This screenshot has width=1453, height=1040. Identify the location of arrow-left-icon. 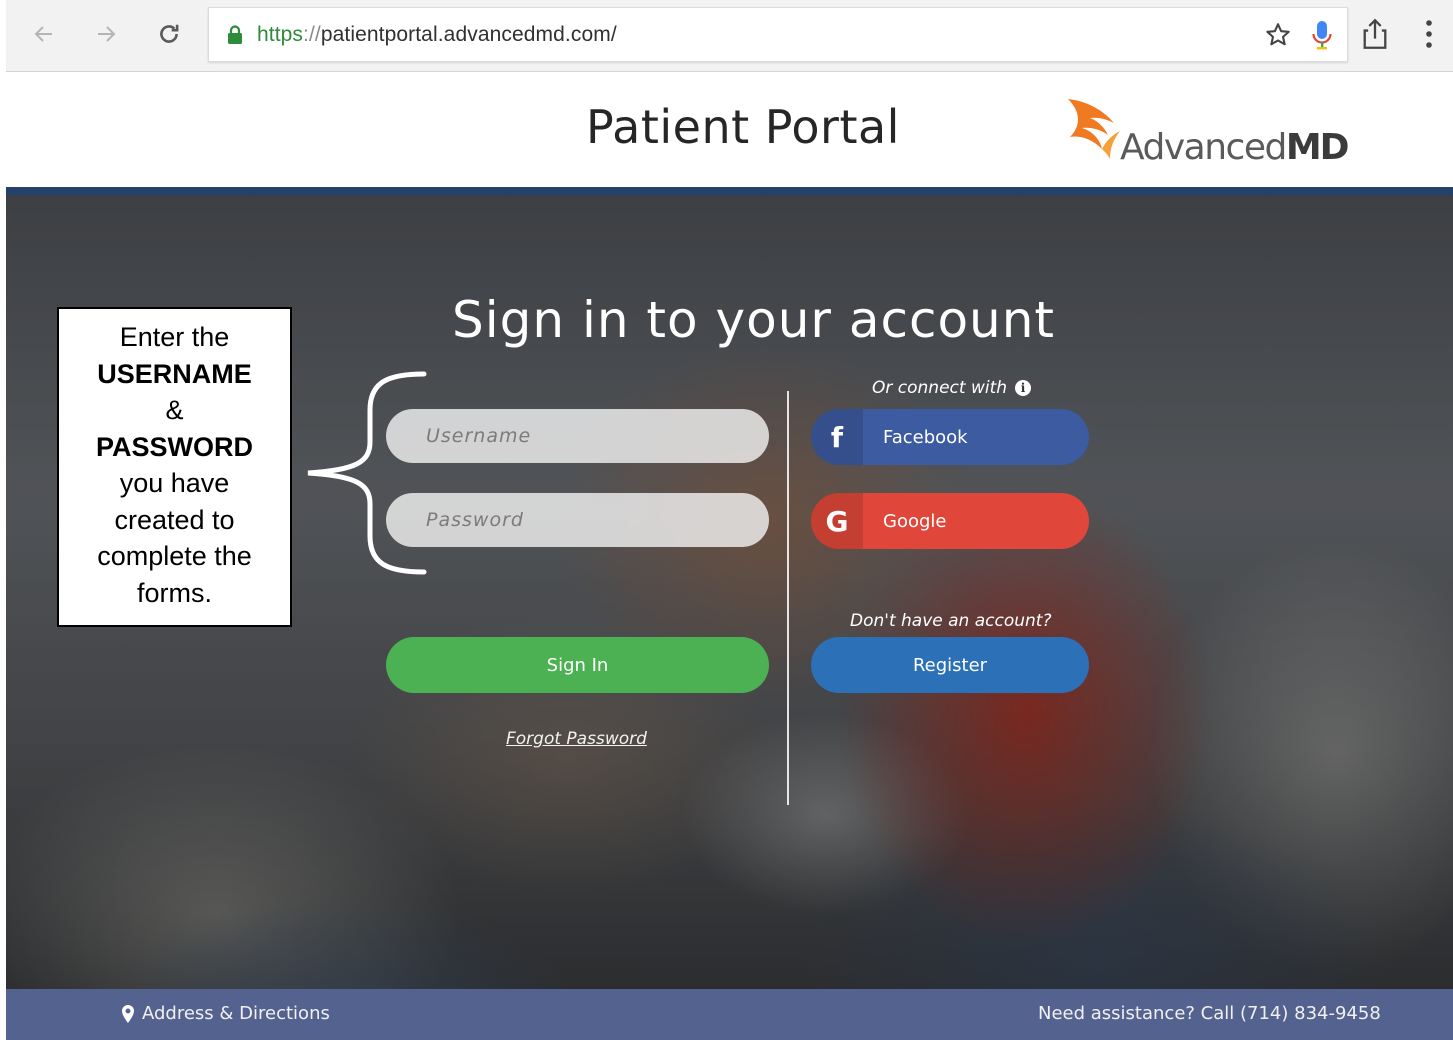
(43, 34).